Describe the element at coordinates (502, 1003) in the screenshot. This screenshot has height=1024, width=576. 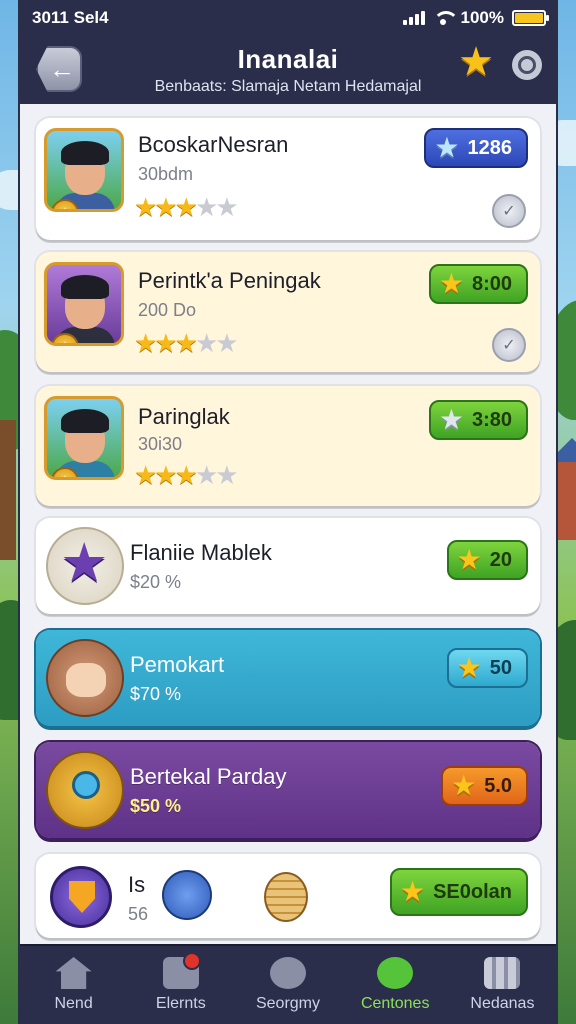
I see `nav-label: Nedanas` at that location.